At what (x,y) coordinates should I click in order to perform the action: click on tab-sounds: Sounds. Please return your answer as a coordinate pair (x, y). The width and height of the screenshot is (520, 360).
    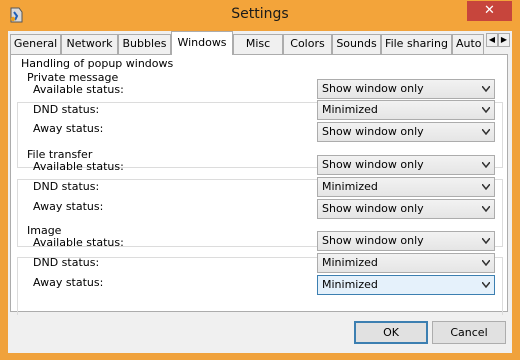
    Looking at the image, I should click on (356, 44).